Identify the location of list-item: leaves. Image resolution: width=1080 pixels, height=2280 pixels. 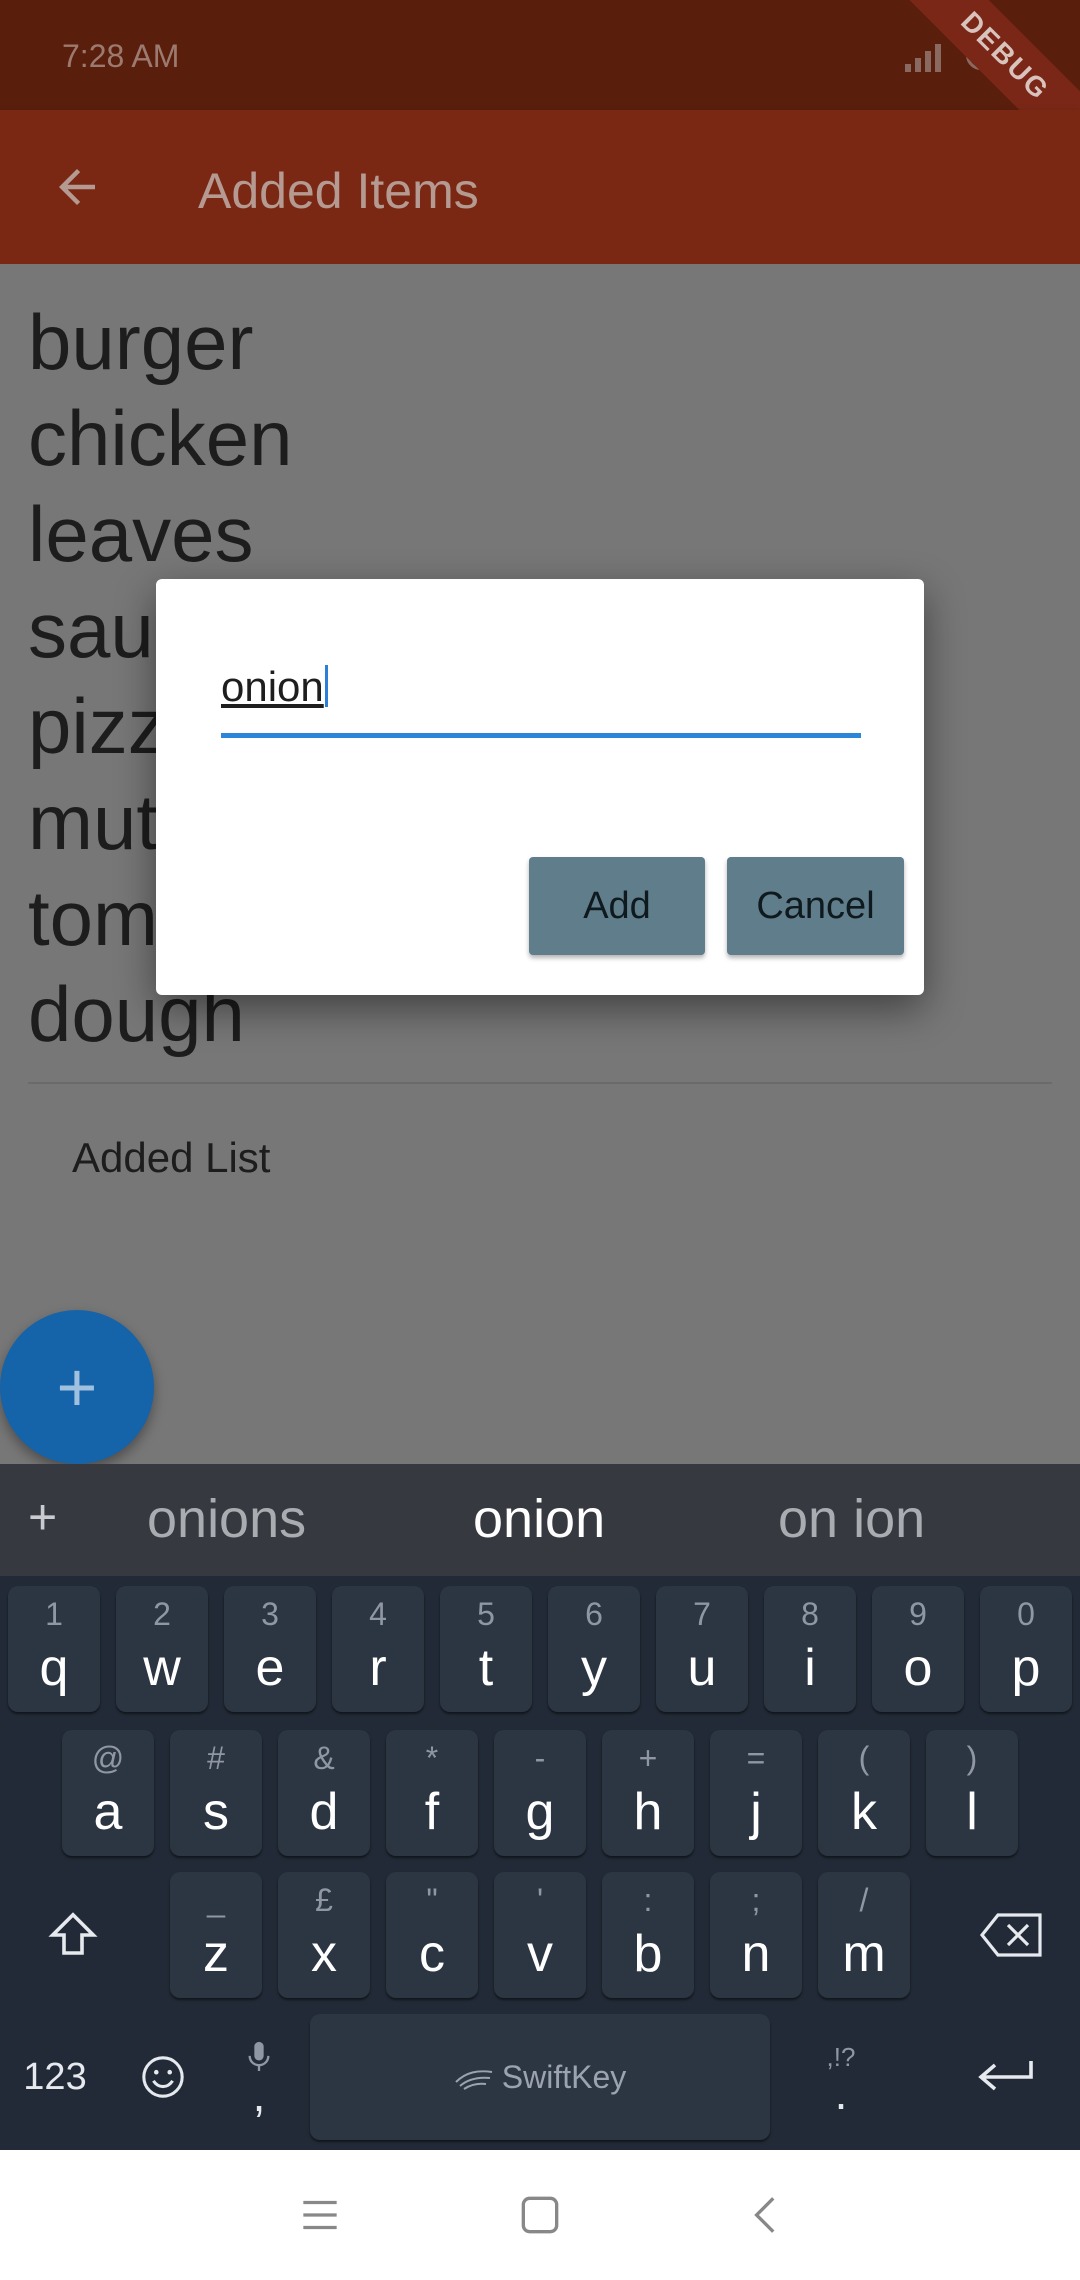
(141, 534).